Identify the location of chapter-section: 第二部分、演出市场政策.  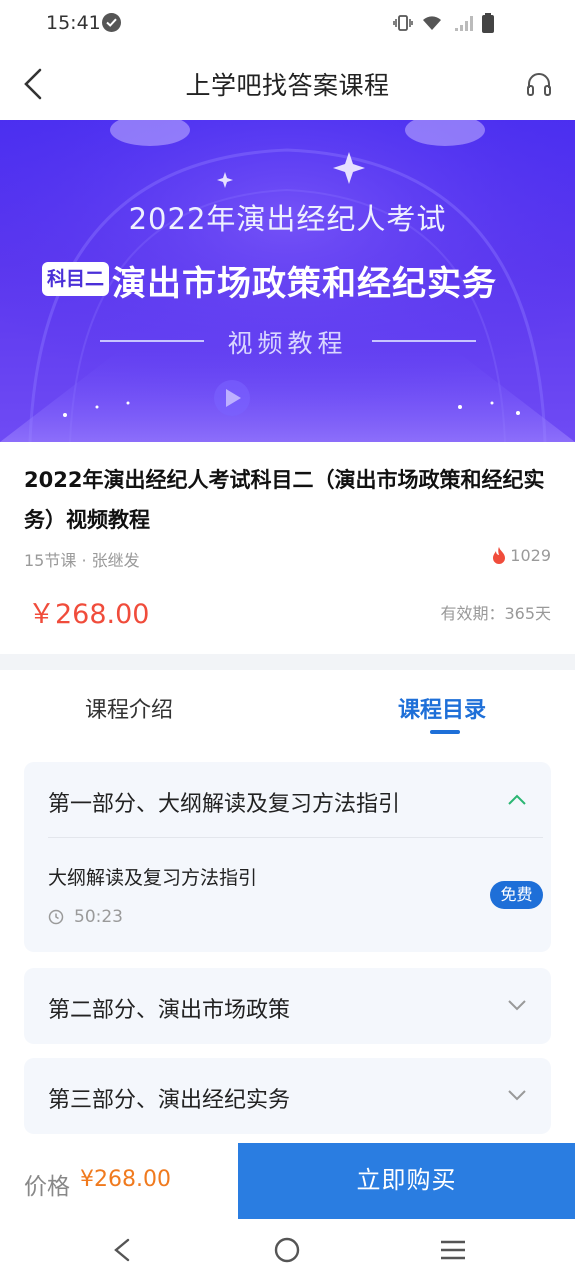
(287, 1006).